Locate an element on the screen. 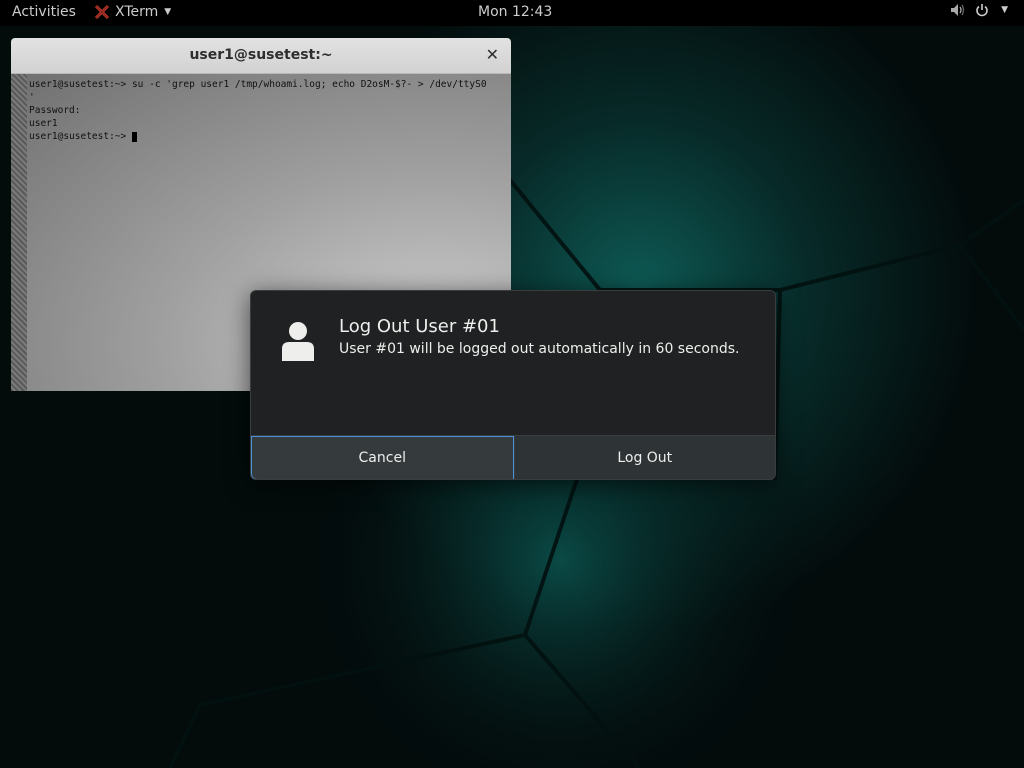 The height and width of the screenshot is (768, 1024). log-out-button: Log Out is located at coordinates (644, 457).